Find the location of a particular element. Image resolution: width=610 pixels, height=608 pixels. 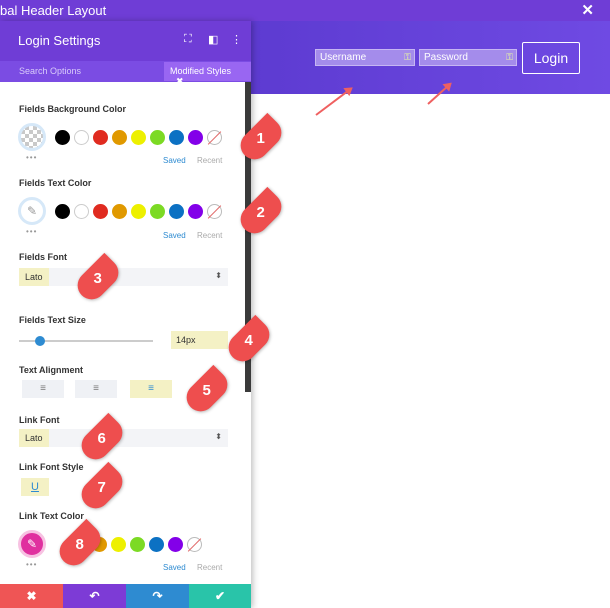

link-text-color-label: Link Text Color is located at coordinates (51, 516).